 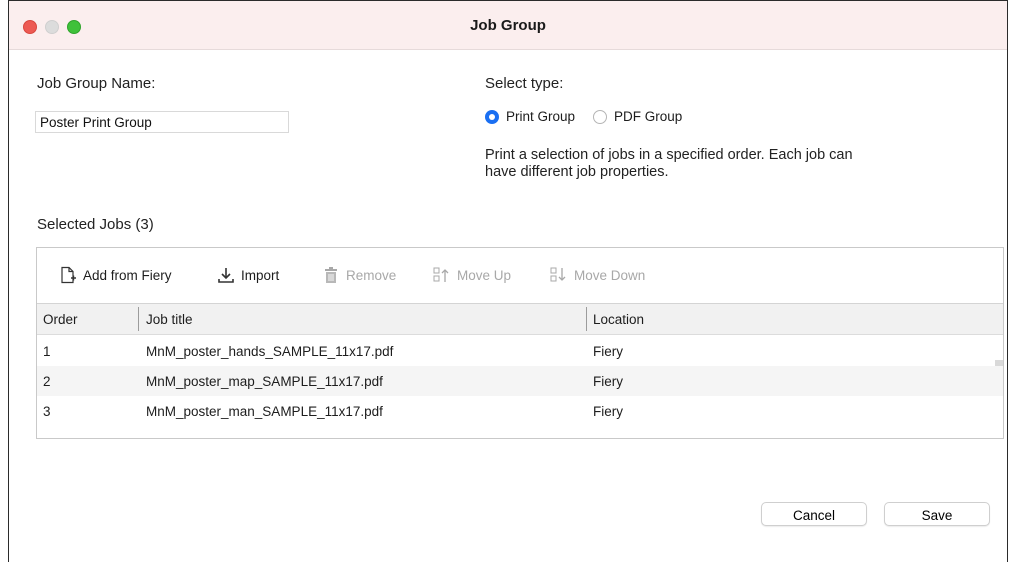 What do you see at coordinates (226, 275) in the screenshot?
I see `import-icon` at bounding box center [226, 275].